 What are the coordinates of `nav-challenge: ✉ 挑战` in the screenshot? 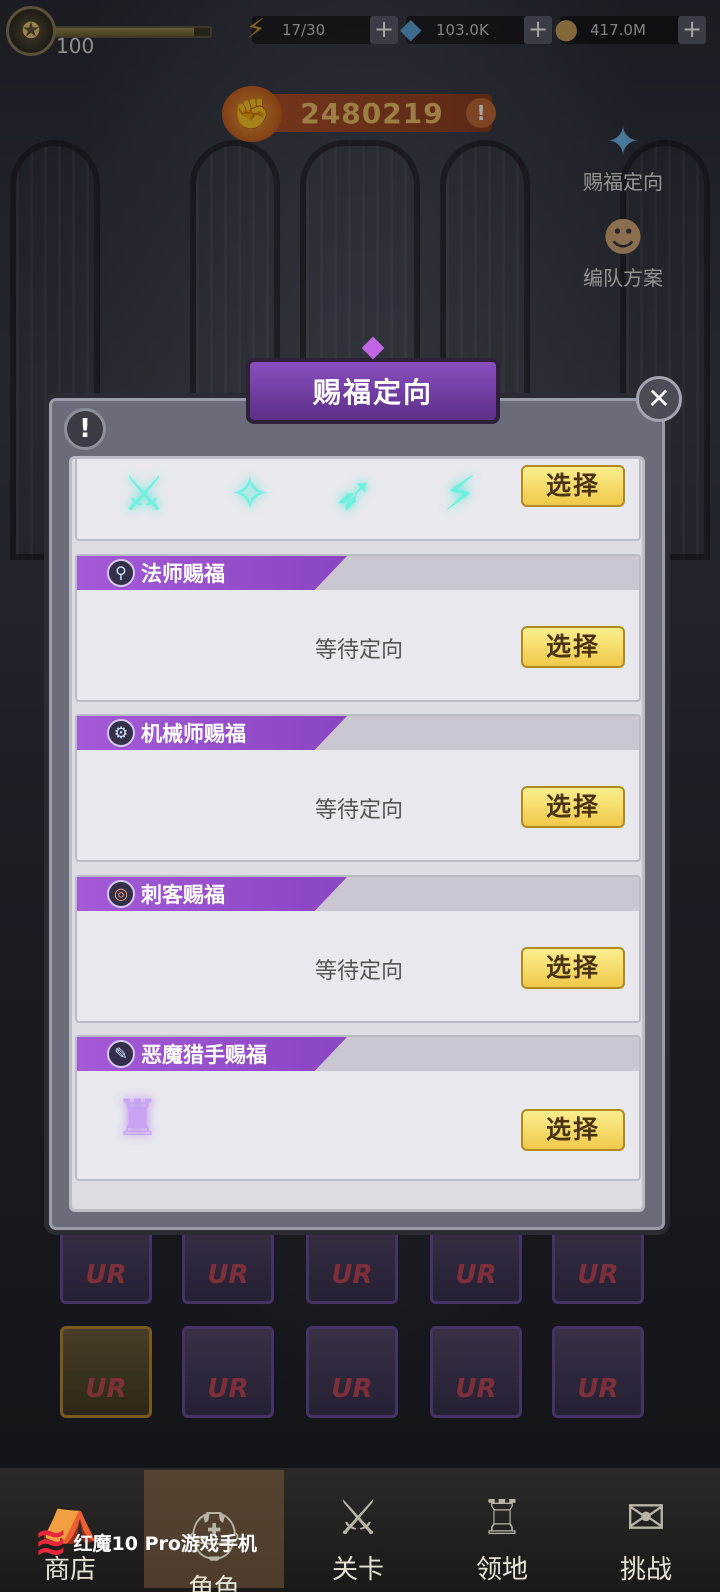 It's located at (646, 1536).